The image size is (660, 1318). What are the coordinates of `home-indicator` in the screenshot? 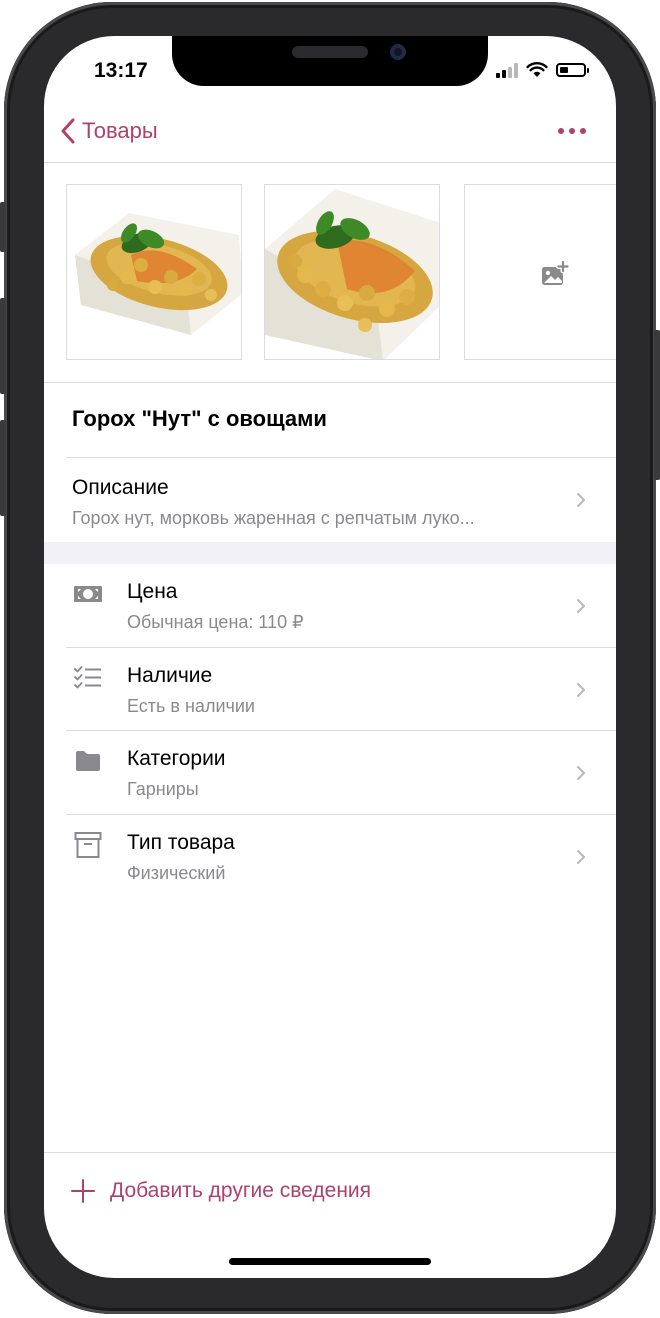 It's located at (330, 1261).